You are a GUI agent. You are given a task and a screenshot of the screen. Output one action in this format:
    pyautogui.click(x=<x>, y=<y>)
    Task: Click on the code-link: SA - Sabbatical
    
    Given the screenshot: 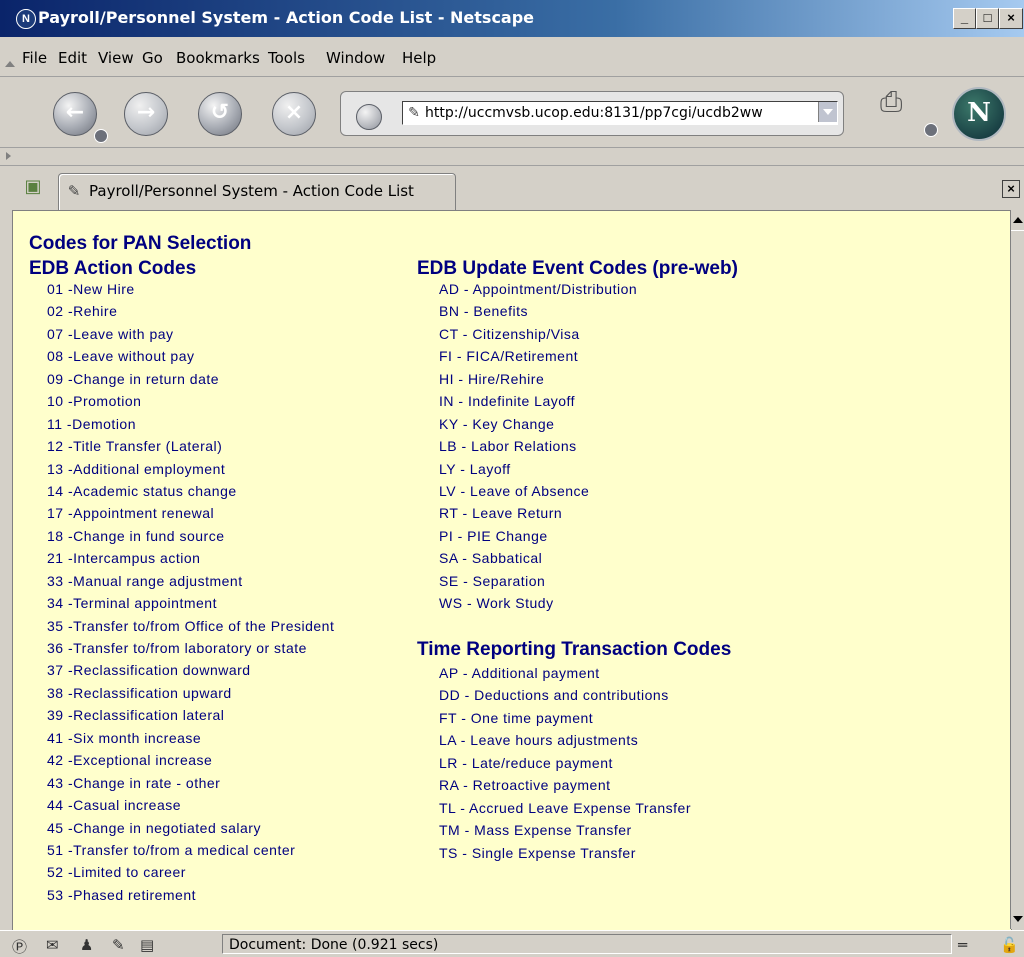 What is the action you would take?
    pyautogui.click(x=490, y=558)
    